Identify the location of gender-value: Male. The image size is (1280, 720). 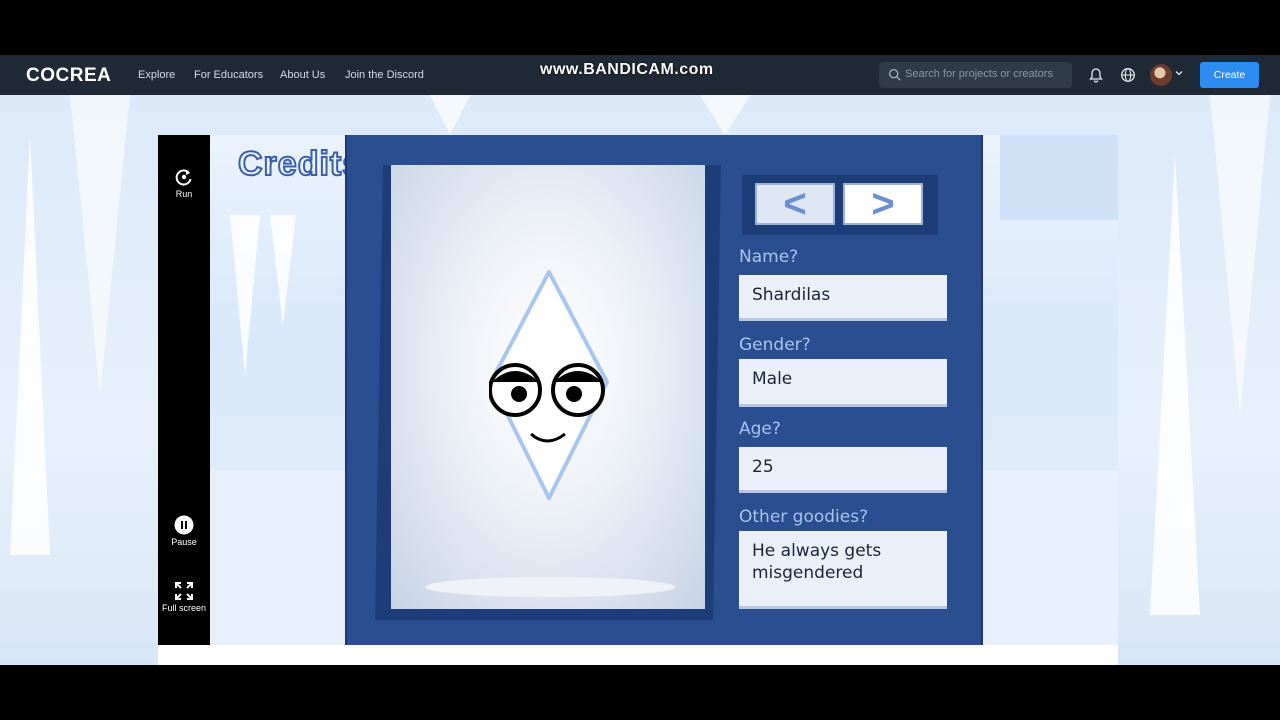
(843, 383).